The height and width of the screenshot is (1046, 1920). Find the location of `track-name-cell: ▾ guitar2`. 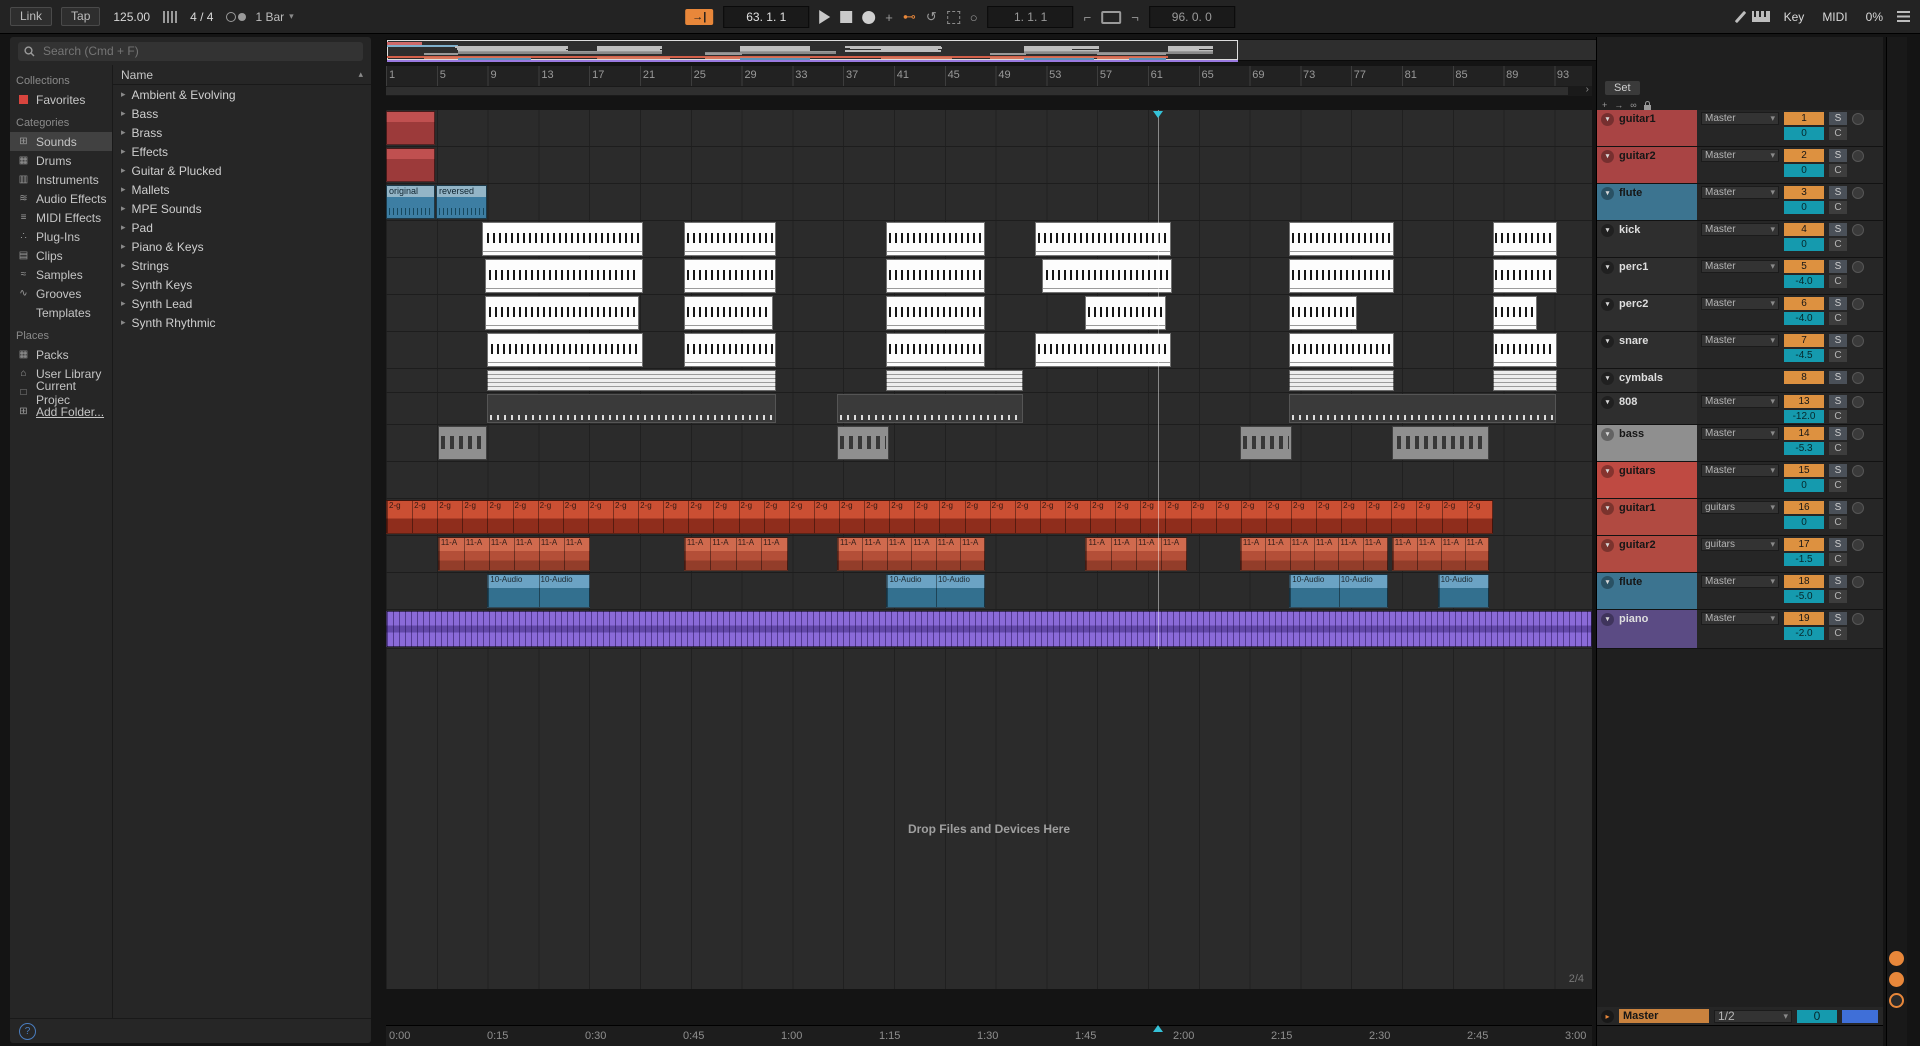

track-name-cell: ▾ guitar2 is located at coordinates (1647, 165).